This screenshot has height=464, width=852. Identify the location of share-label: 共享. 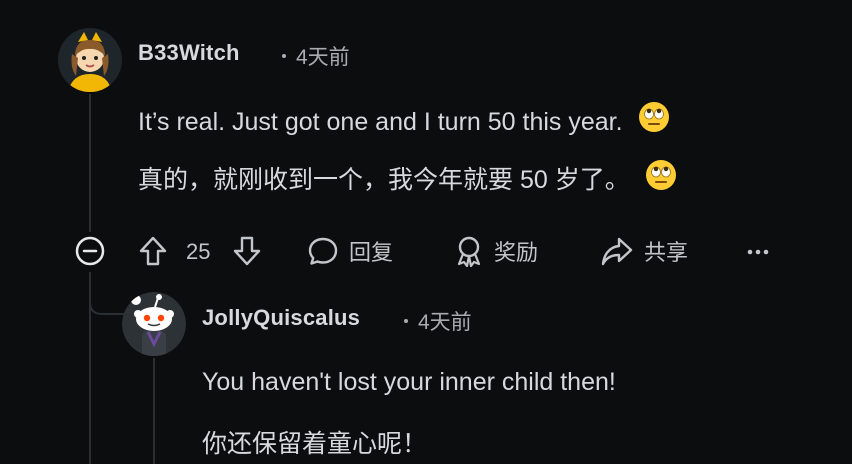
(666, 252).